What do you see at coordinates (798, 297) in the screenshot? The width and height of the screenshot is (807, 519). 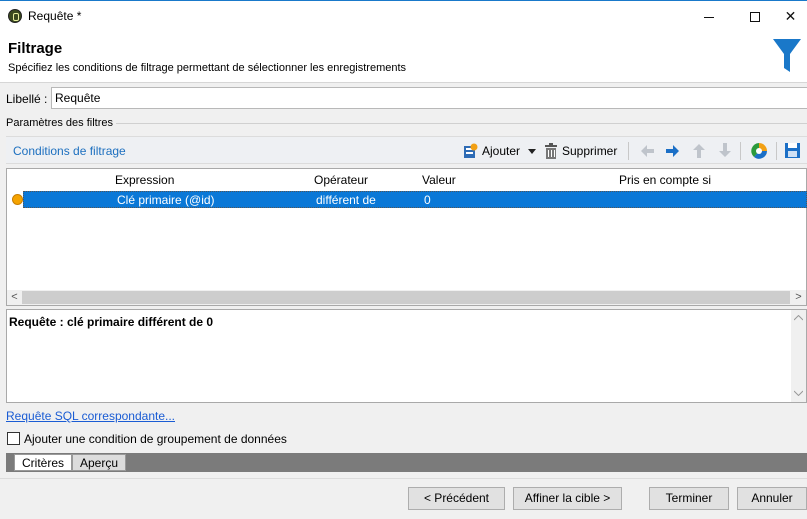 I see `scroll-right-icon: >` at bounding box center [798, 297].